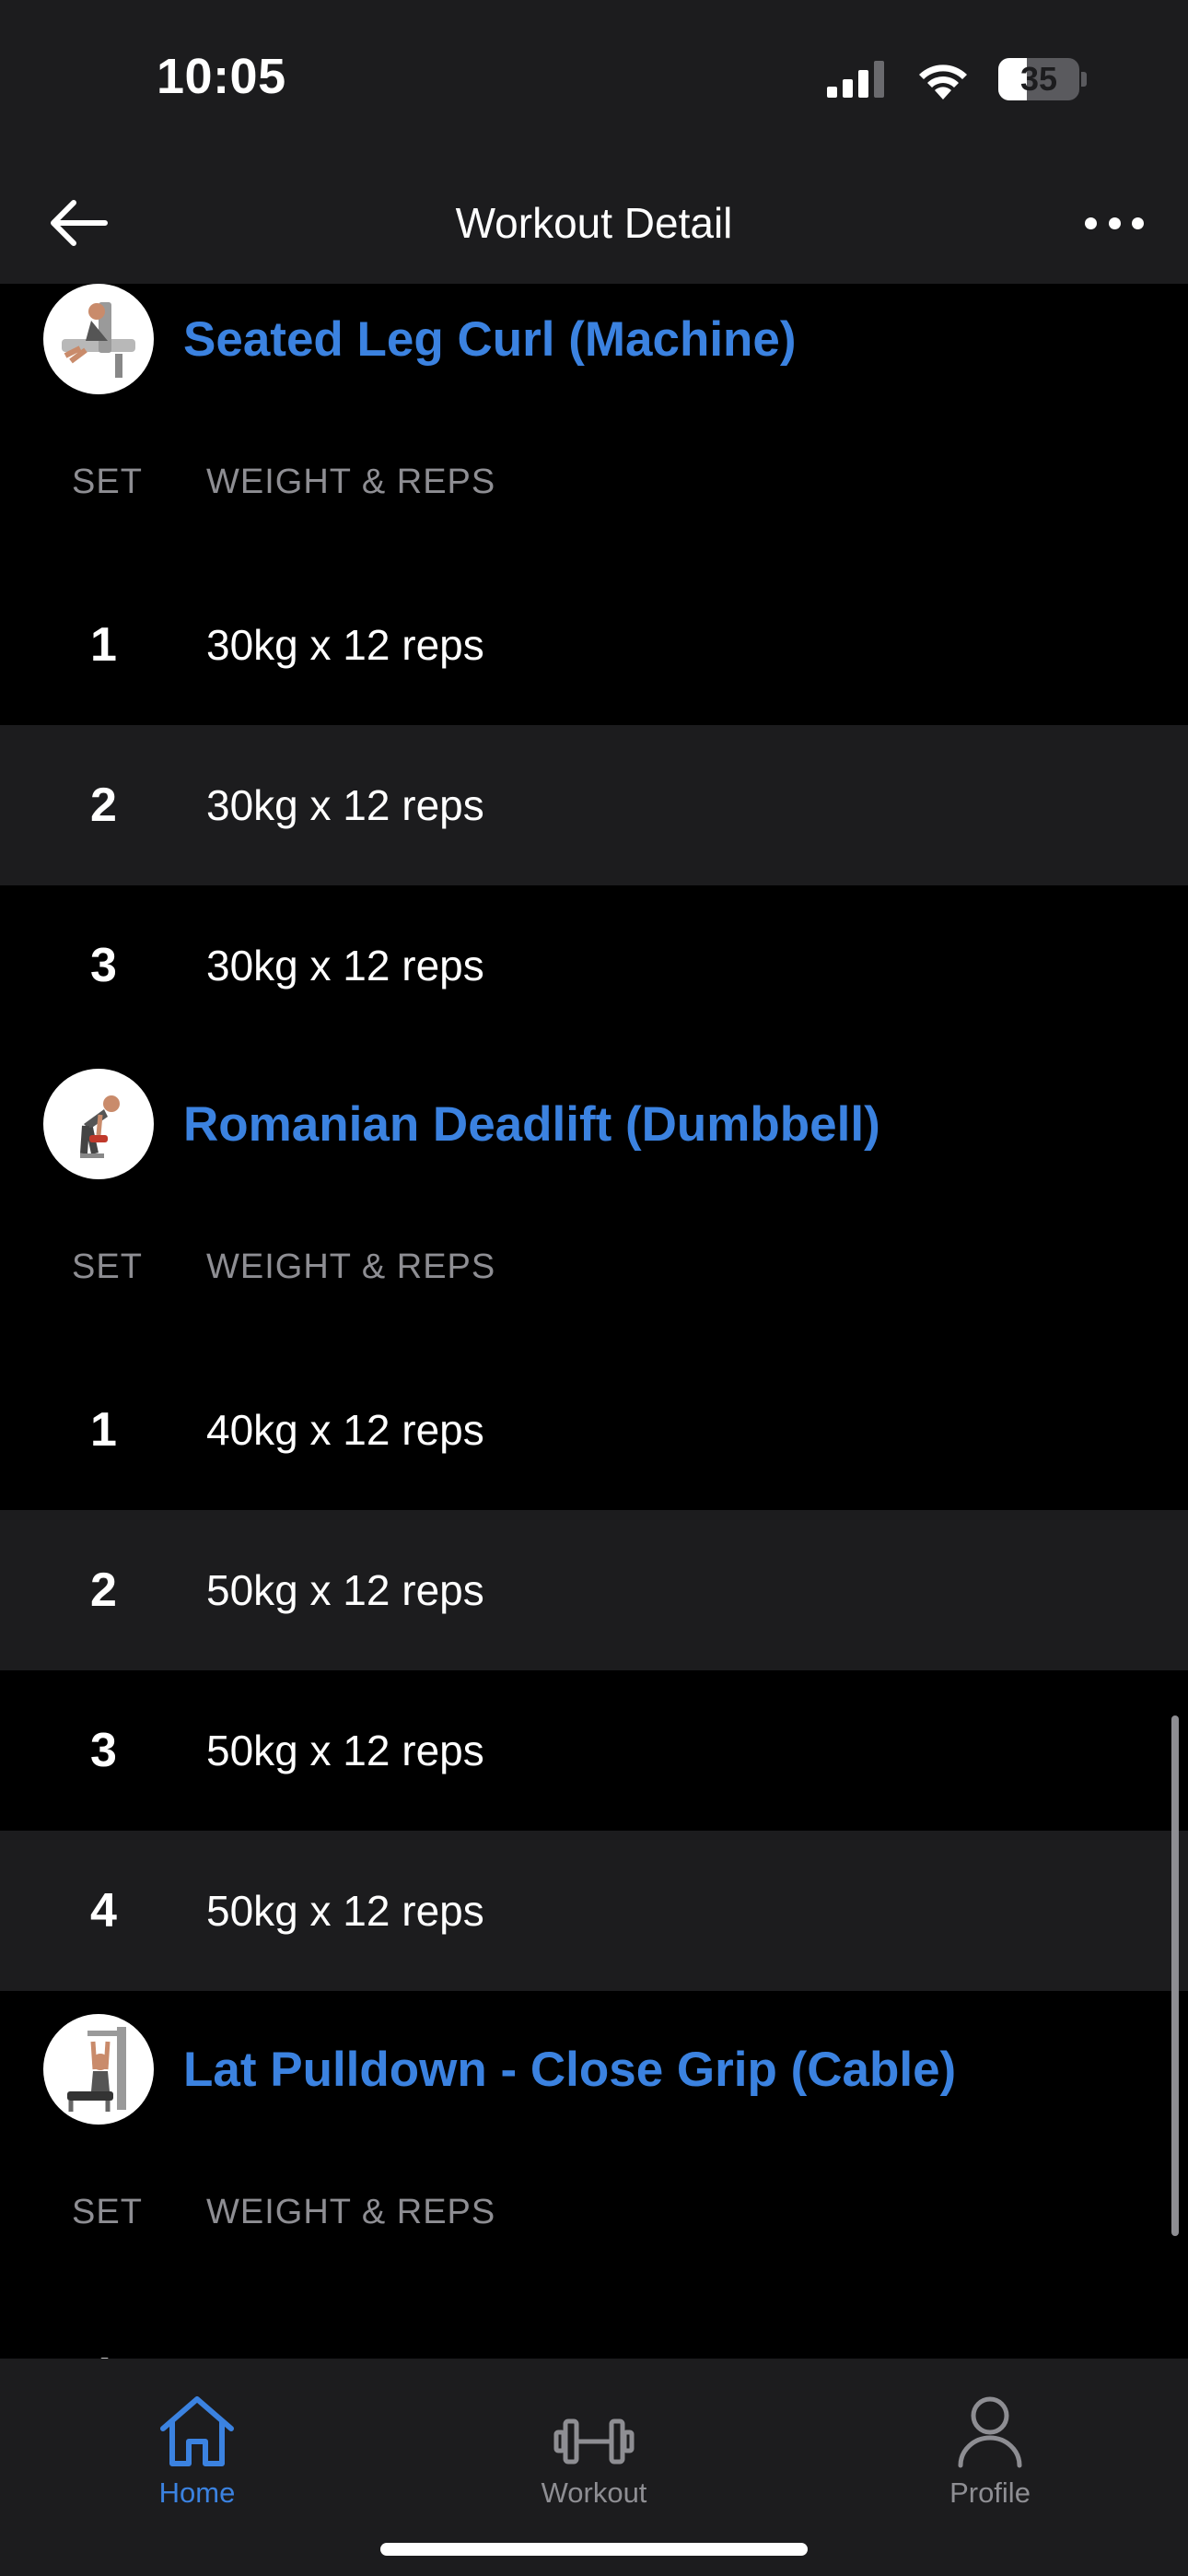 This screenshot has width=1188, height=2576. I want to click on wifi-icon, so click(943, 82).